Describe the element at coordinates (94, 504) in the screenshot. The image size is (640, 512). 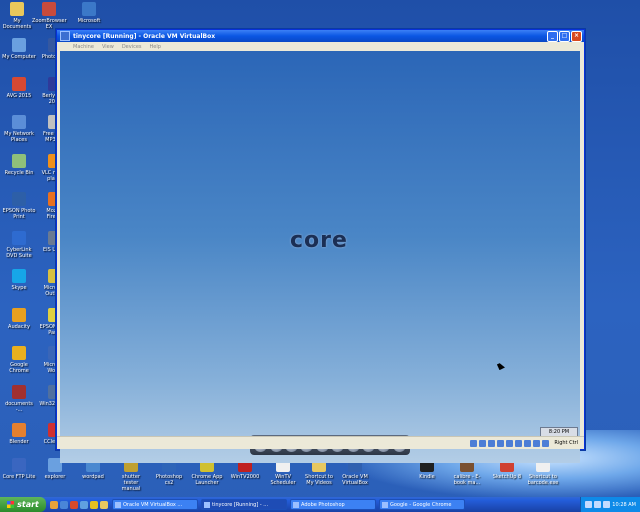
I see `quicklaunch-chrome-icon` at that location.